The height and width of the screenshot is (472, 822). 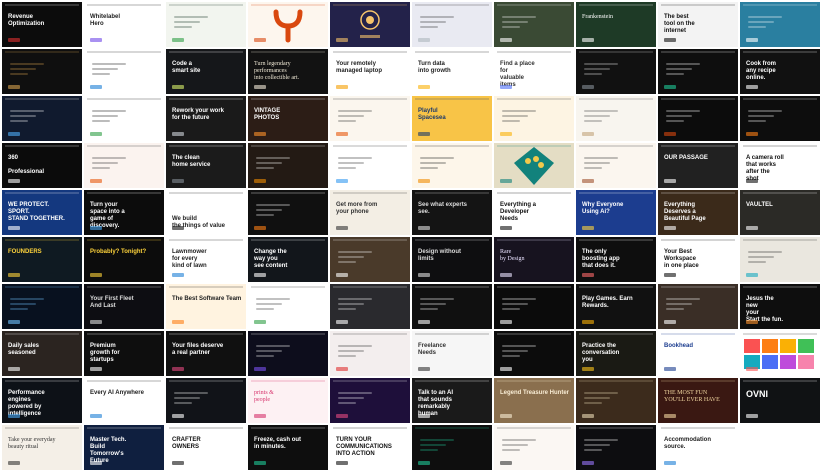 What do you see at coordinates (534, 400) in the screenshot?
I see `website-thumbnail: Legend Treasure Hunter` at bounding box center [534, 400].